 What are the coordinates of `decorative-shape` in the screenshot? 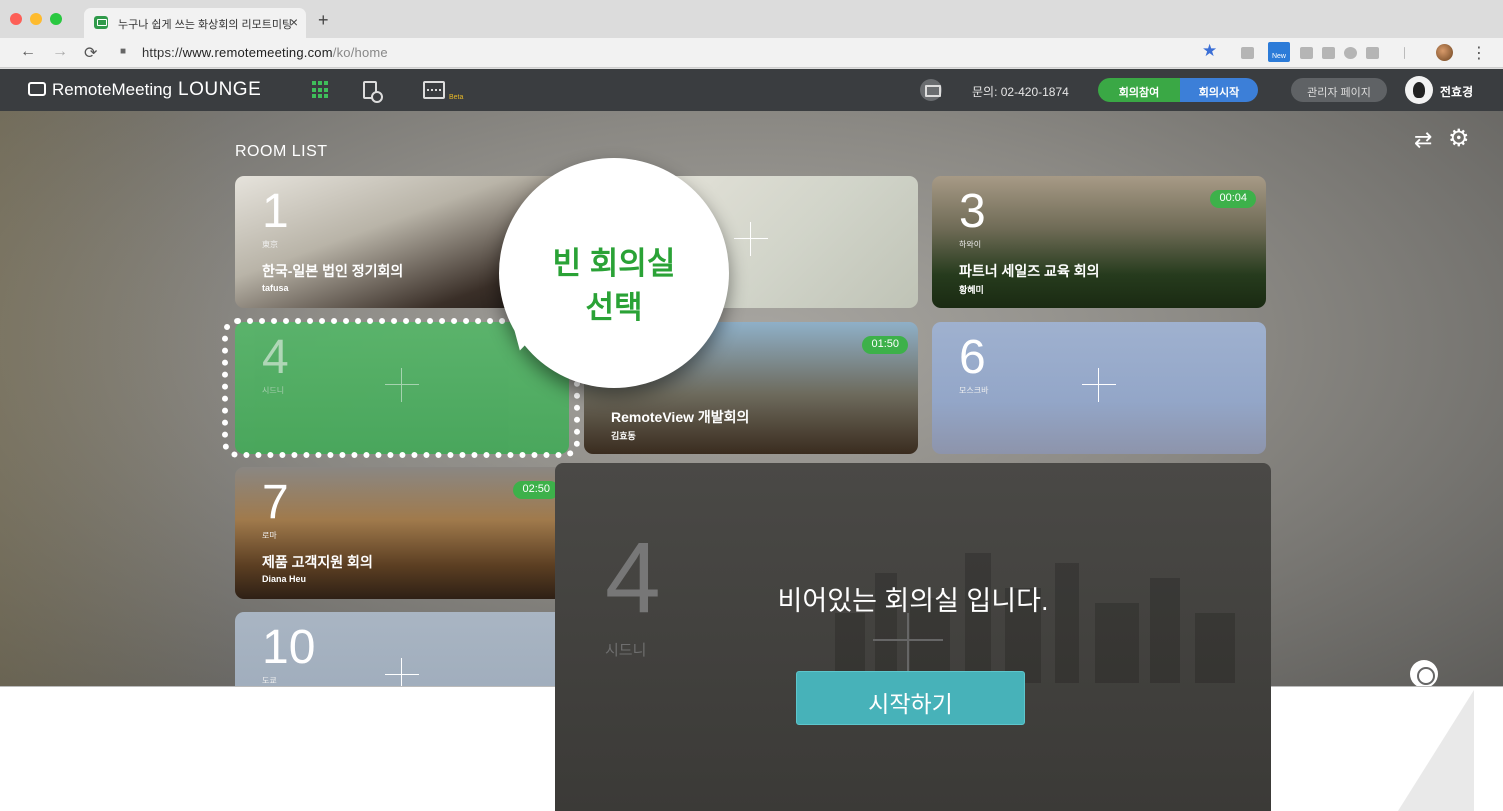 It's located at (1436, 750).